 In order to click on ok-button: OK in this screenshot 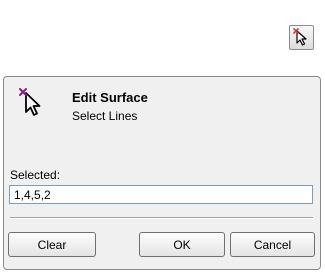, I will do `click(182, 244)`.